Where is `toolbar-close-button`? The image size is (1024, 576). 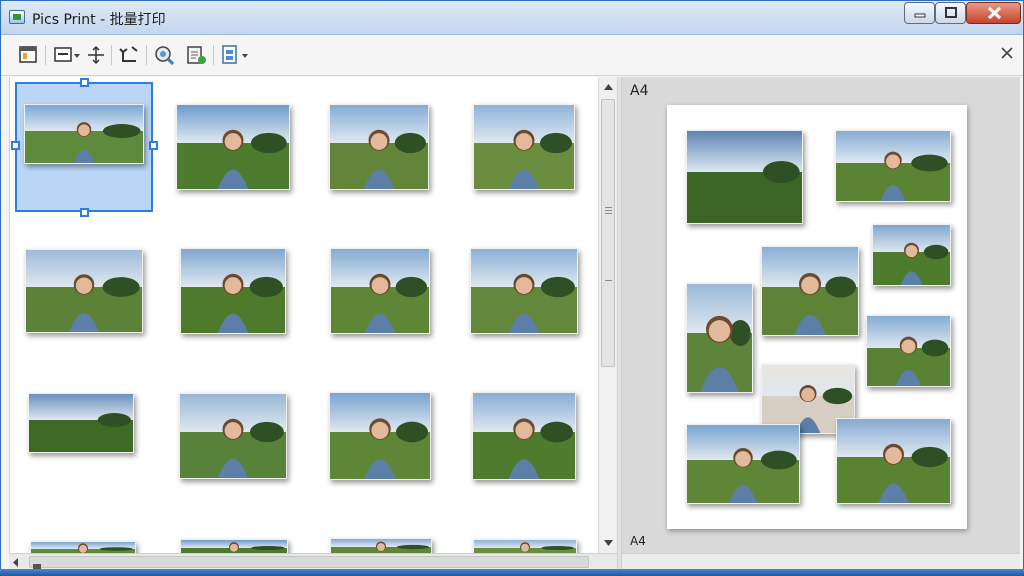 toolbar-close-button is located at coordinates (1007, 53).